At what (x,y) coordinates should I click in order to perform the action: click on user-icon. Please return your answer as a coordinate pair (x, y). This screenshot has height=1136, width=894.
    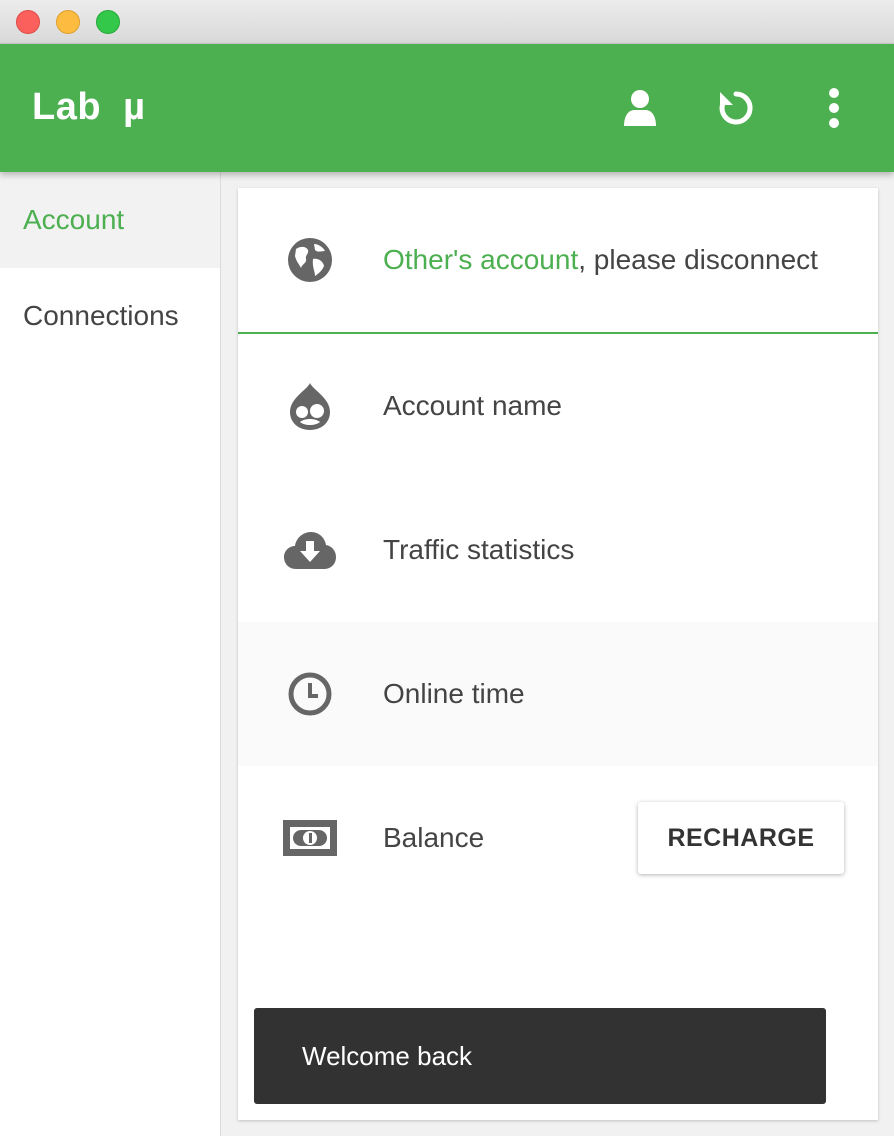
    Looking at the image, I should click on (640, 108).